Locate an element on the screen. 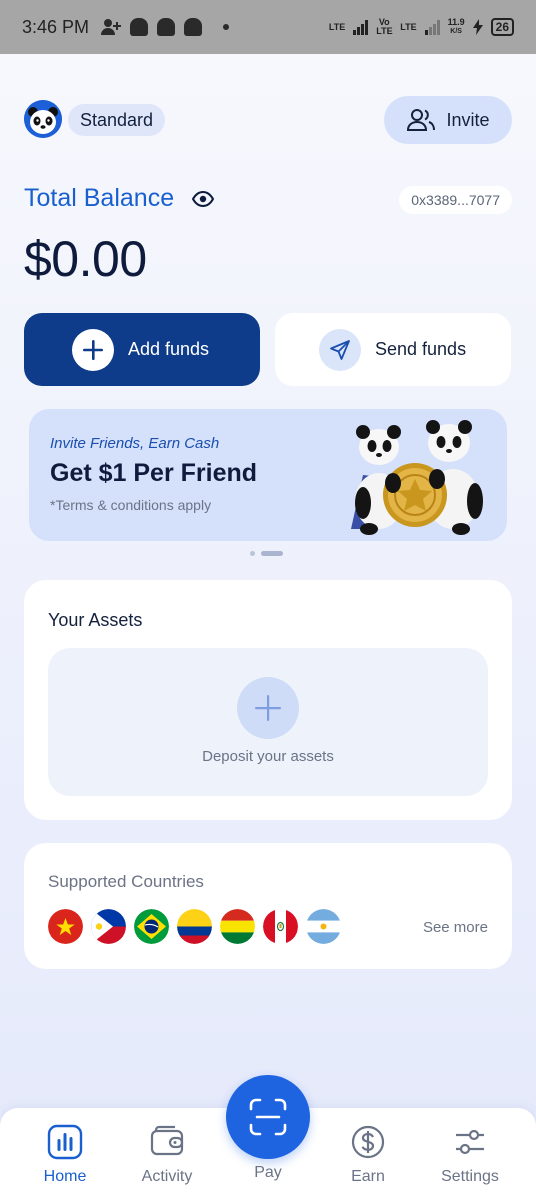 The image size is (536, 1200). add-user-icon is located at coordinates (111, 27).